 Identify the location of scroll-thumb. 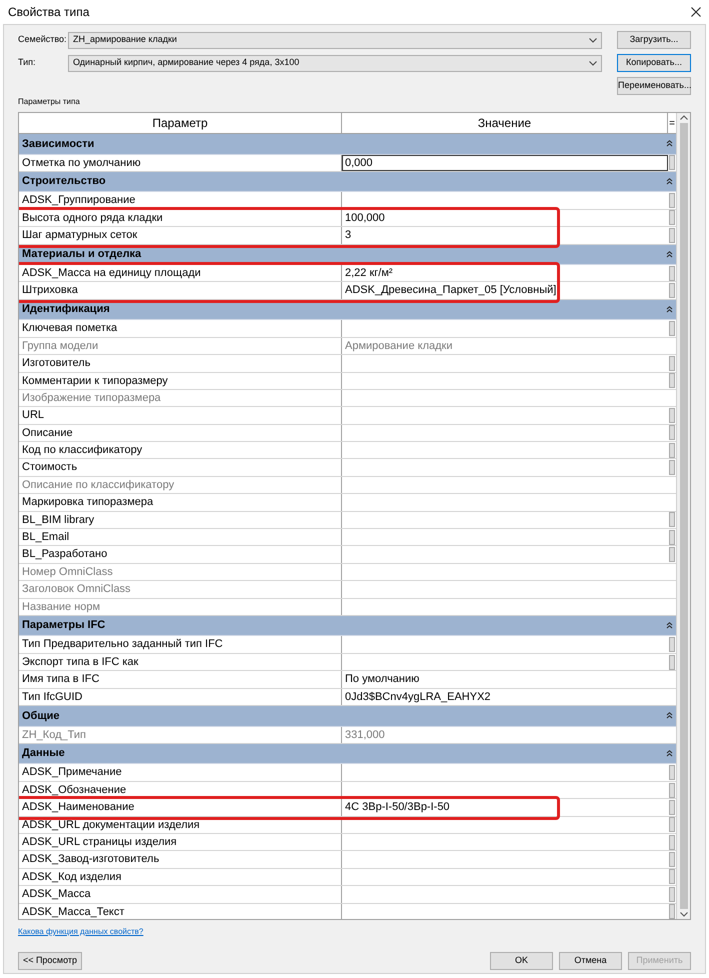
(684, 516).